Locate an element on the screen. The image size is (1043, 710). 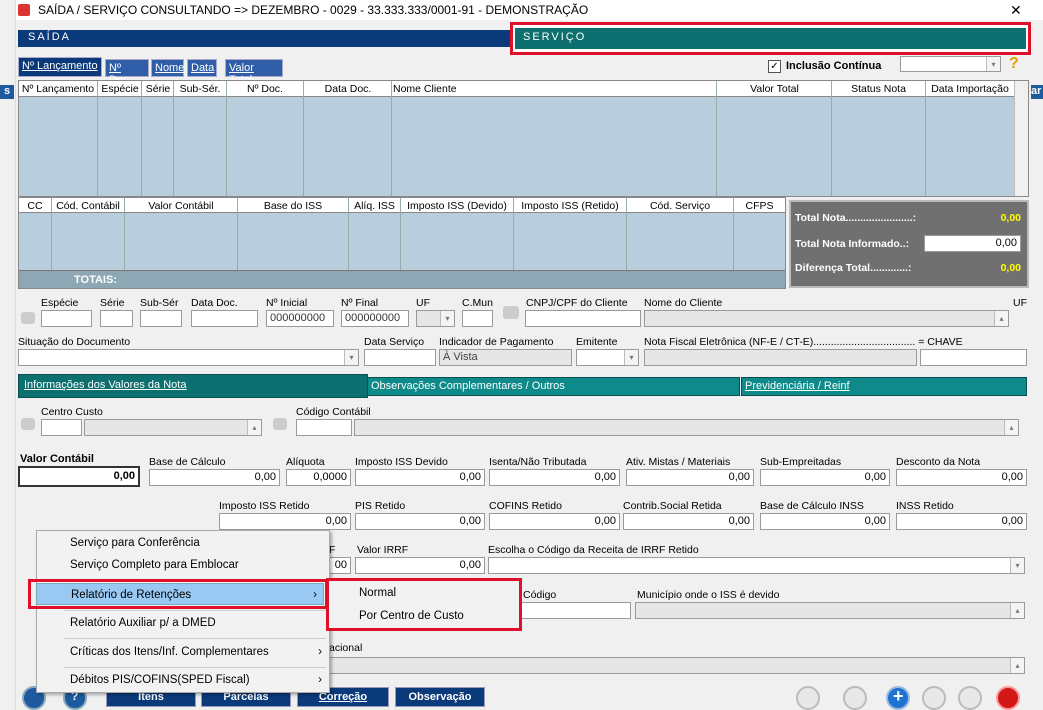
grid-scrollbar is located at coordinates (1021, 138).